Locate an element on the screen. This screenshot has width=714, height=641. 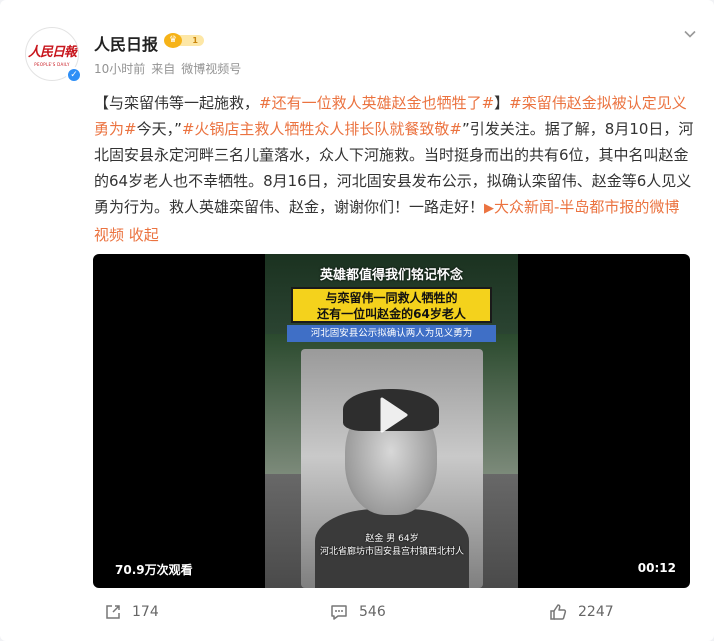
share-button: 174 is located at coordinates (131, 612).